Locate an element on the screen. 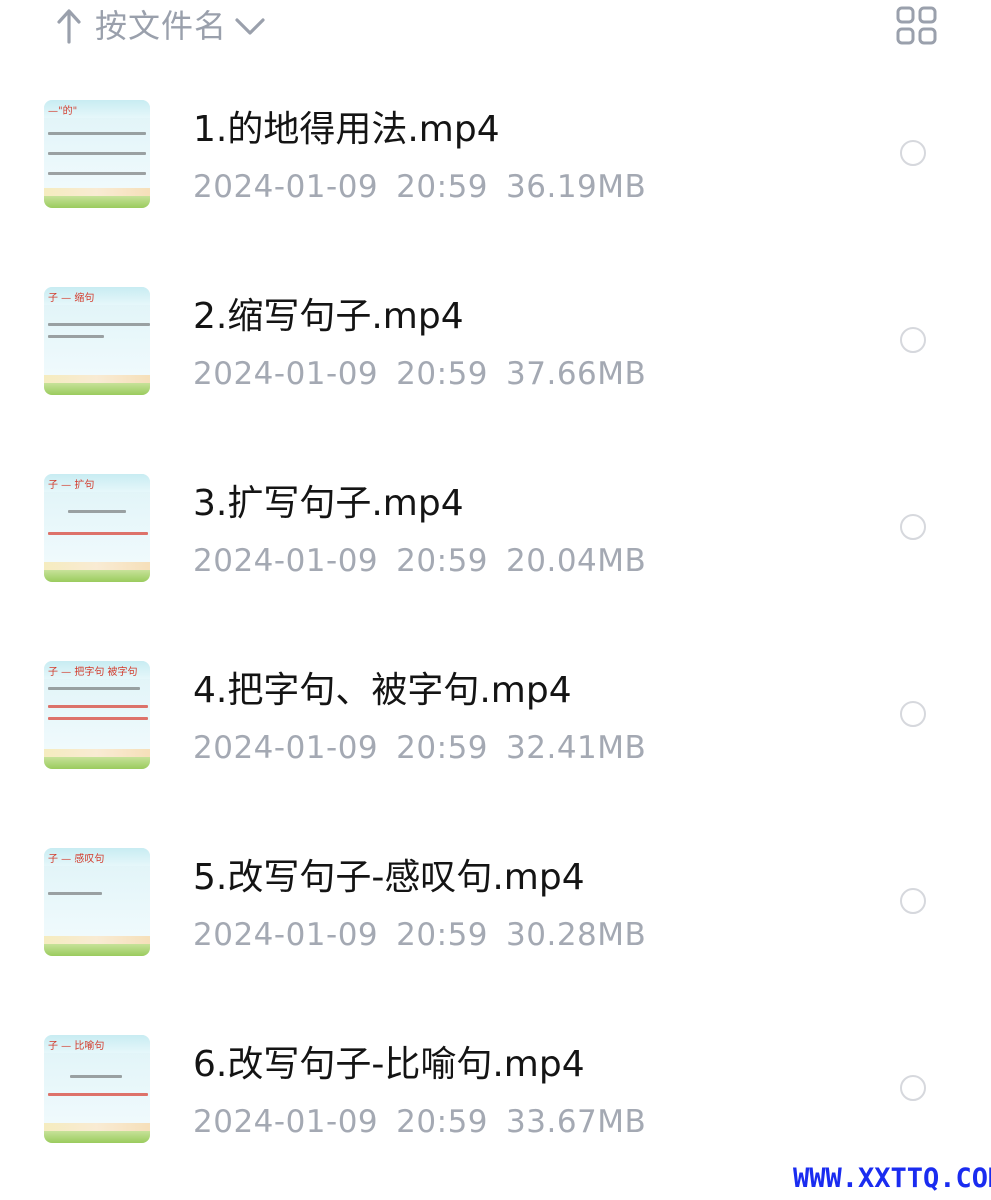 Image resolution: width=991 pixels, height=1200 pixels. thumbnail-title: —"的" is located at coordinates (63, 111).